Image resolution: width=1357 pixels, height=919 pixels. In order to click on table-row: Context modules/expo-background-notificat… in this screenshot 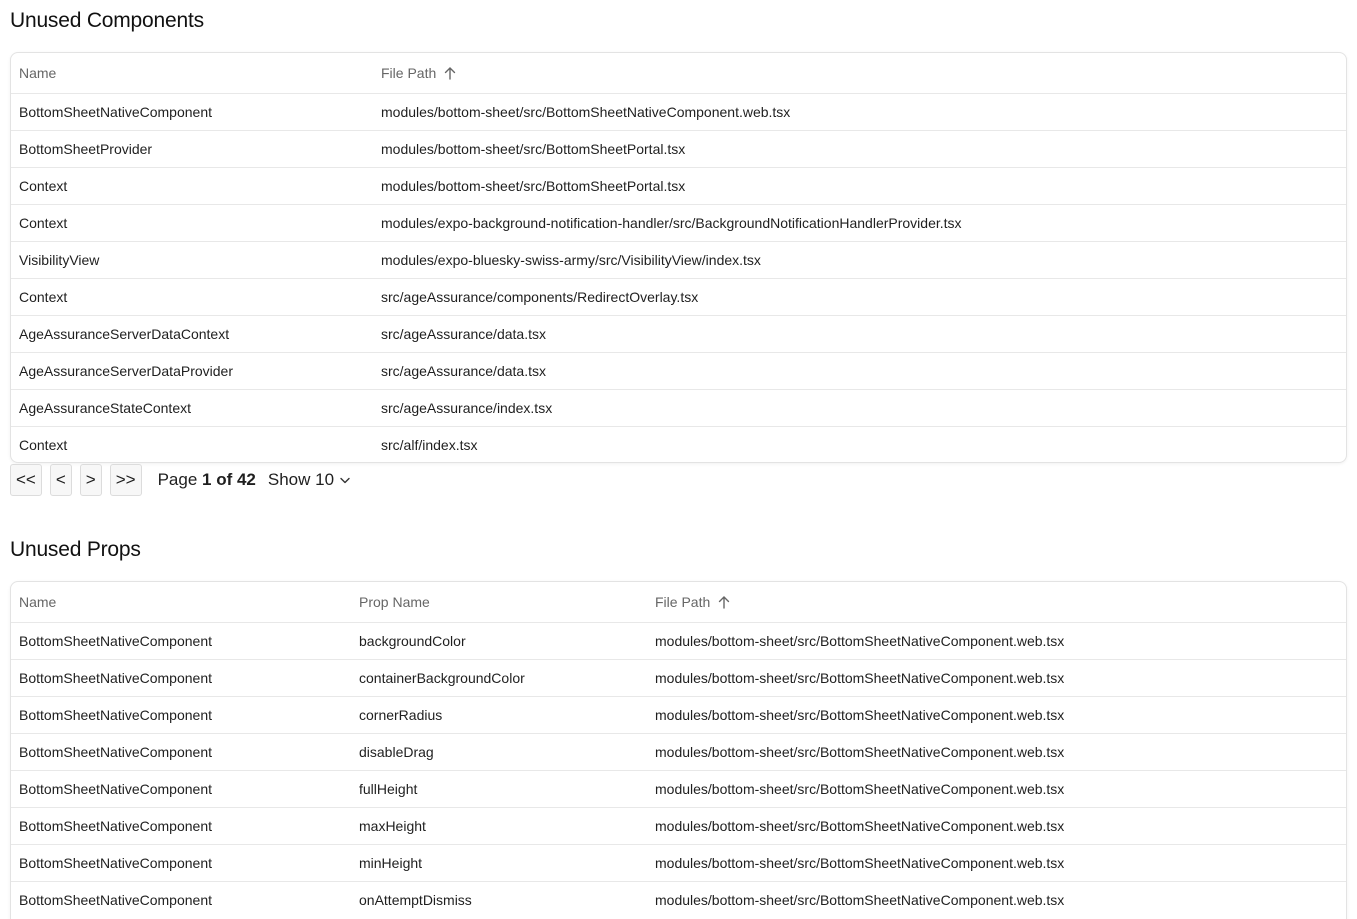, I will do `click(678, 222)`.